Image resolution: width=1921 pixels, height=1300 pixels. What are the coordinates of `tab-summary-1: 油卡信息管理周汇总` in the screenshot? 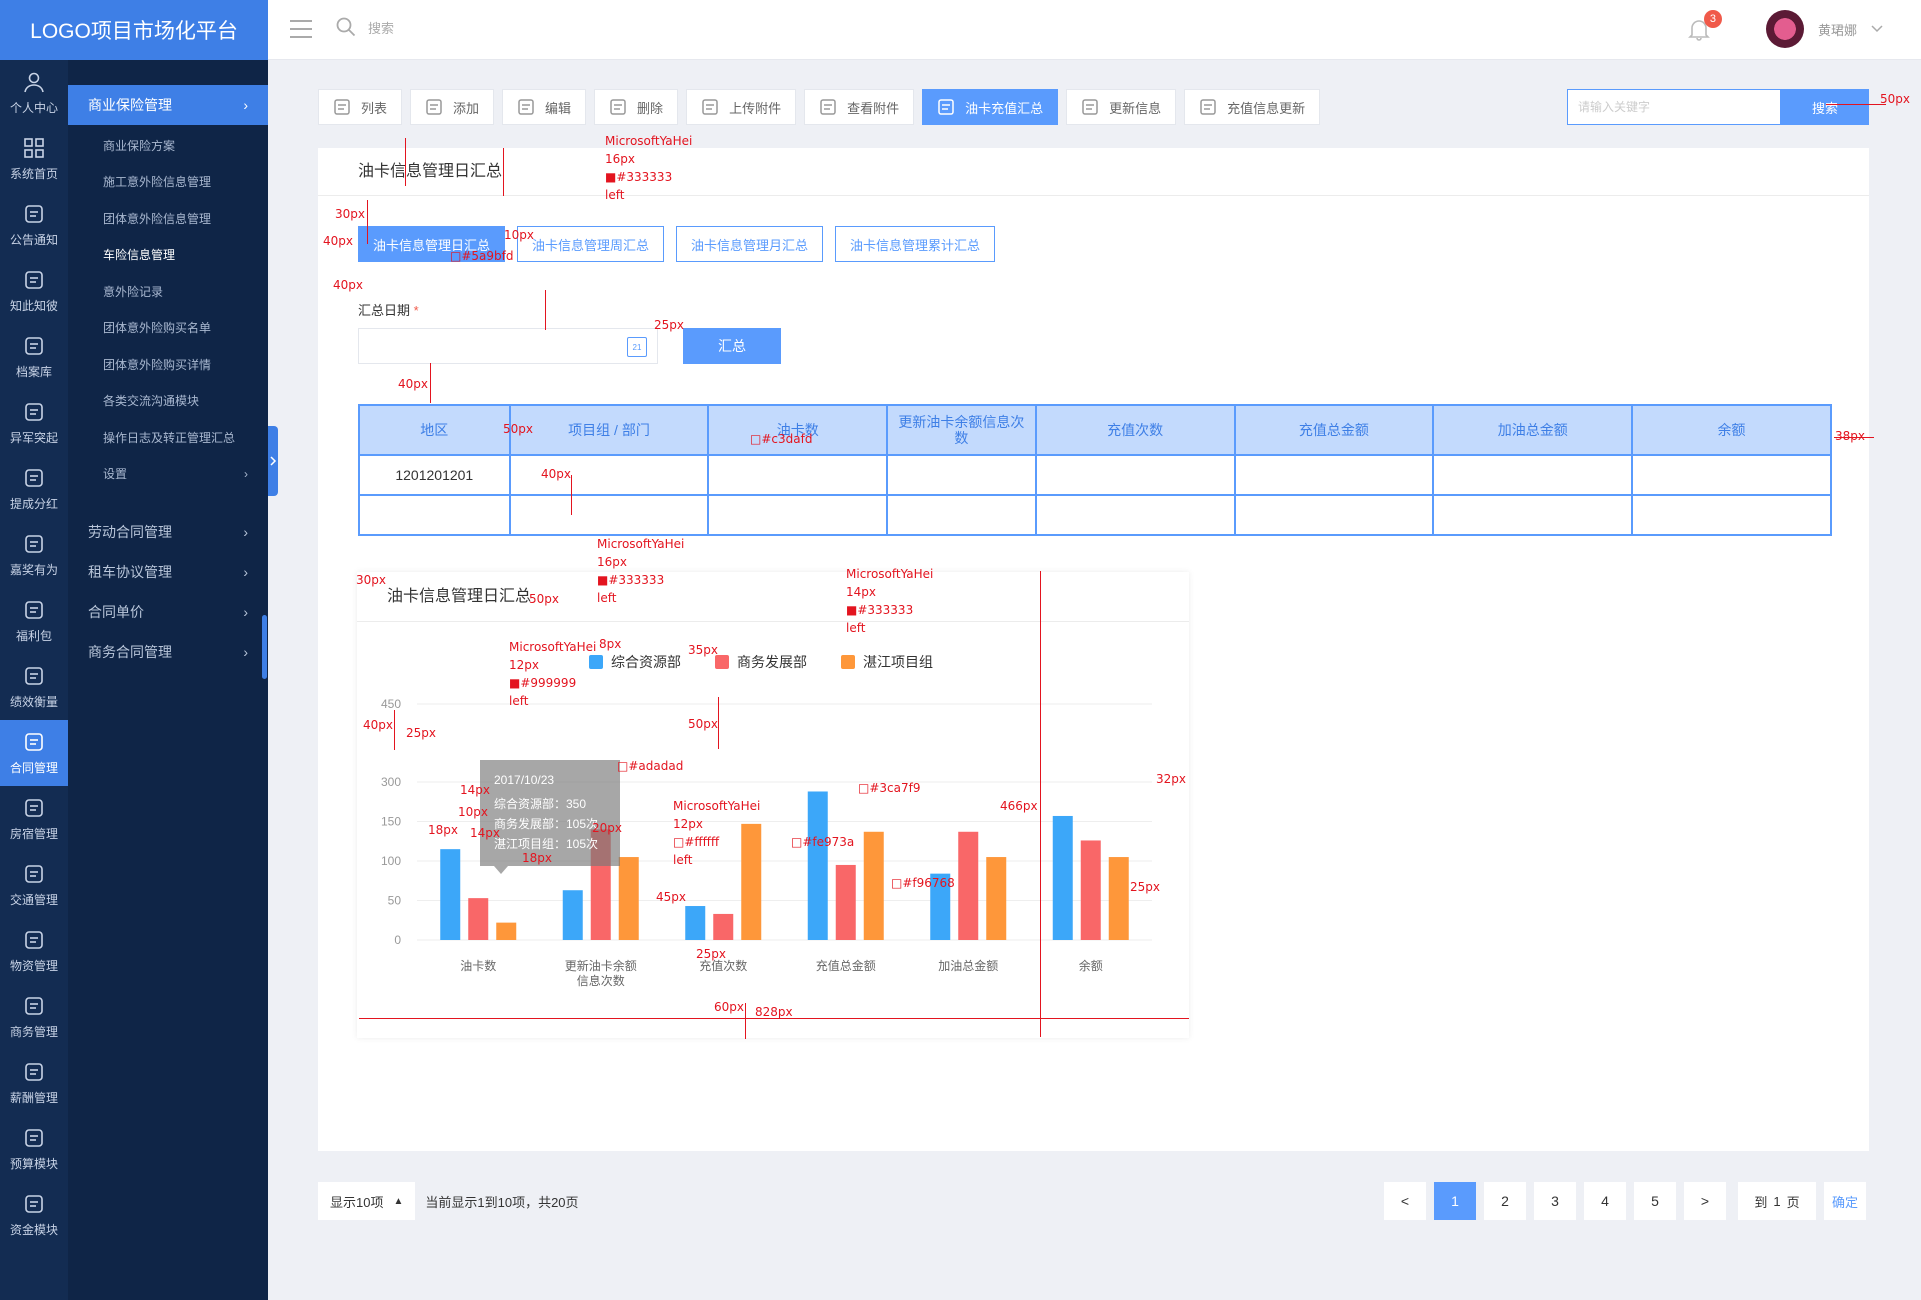 It's located at (591, 244).